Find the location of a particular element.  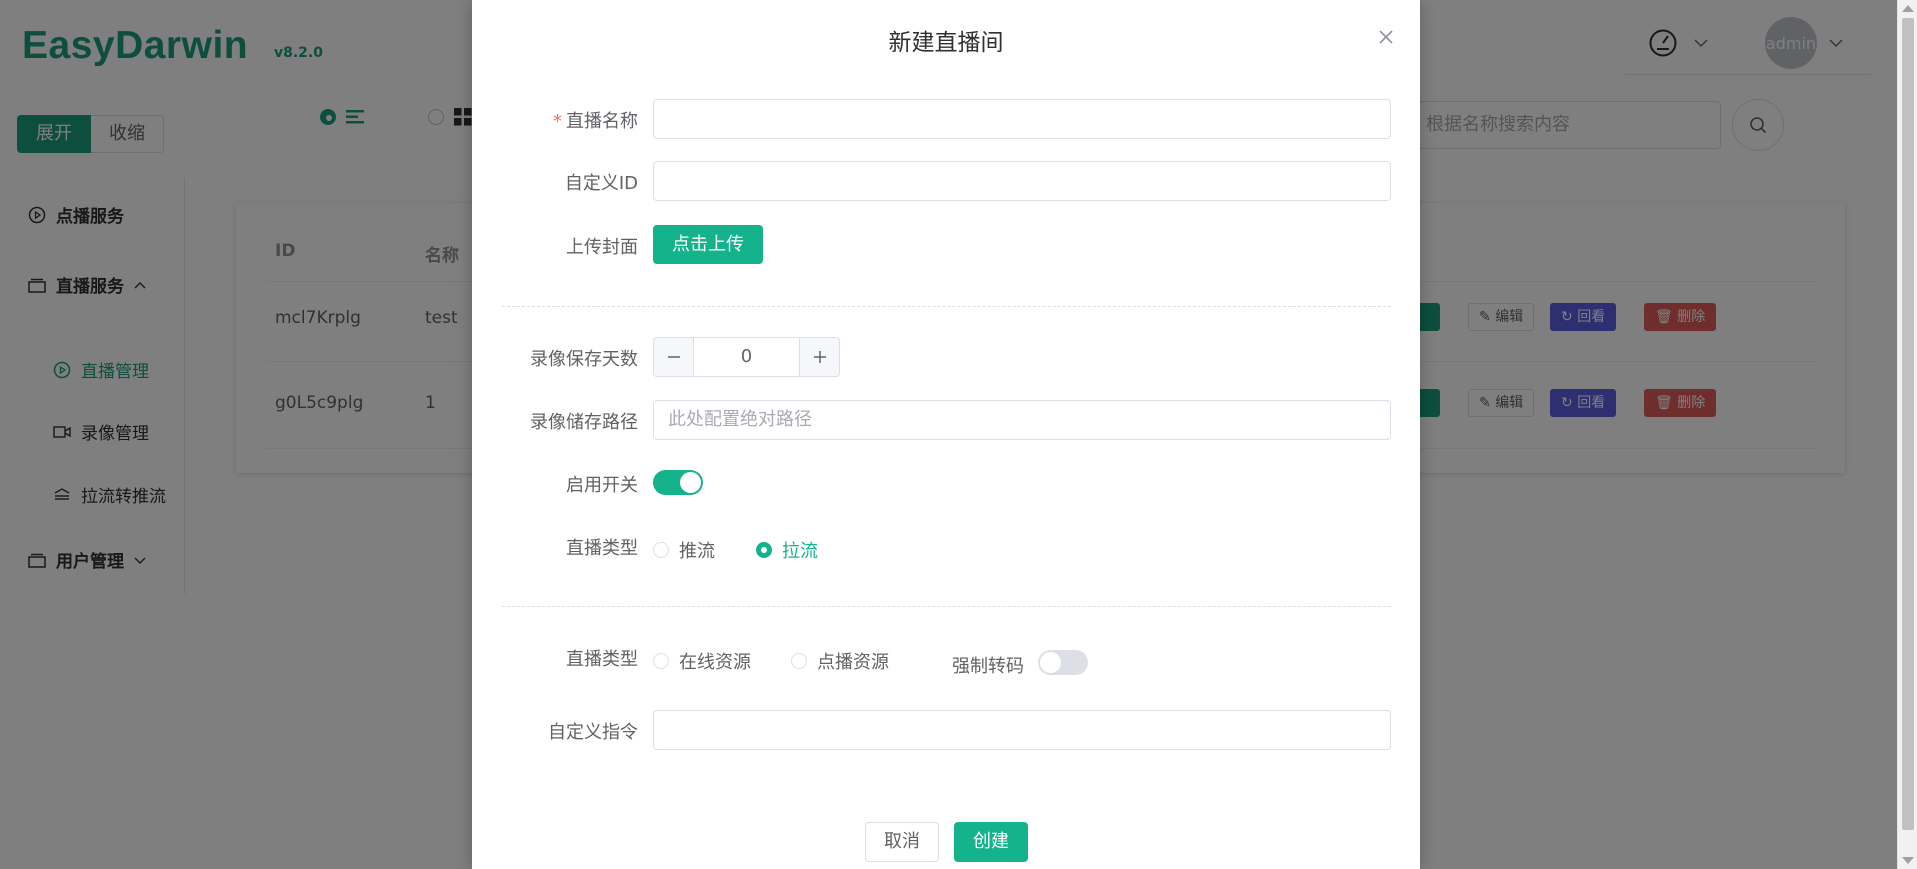

close-icon is located at coordinates (1386, 37).